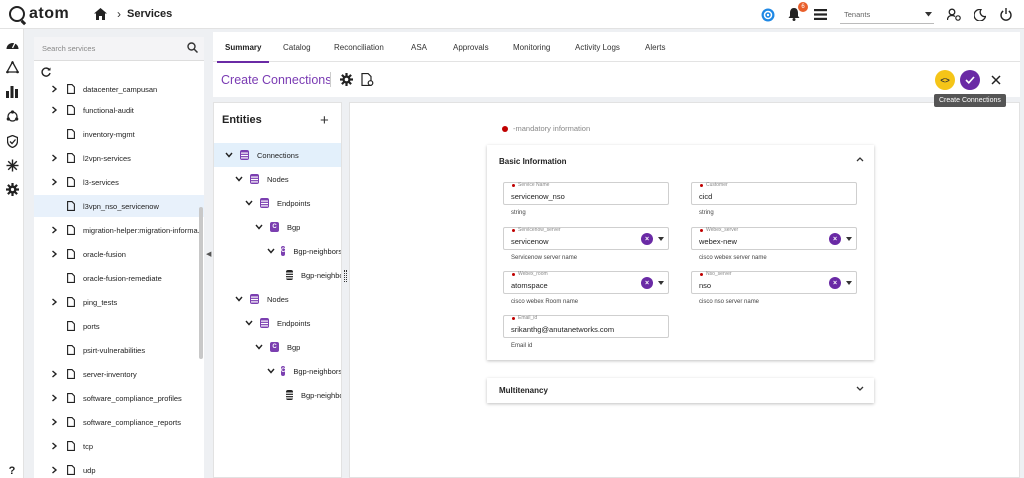 This screenshot has width=1024, height=478. What do you see at coordinates (12, 116) in the screenshot?
I see `topology-icon` at bounding box center [12, 116].